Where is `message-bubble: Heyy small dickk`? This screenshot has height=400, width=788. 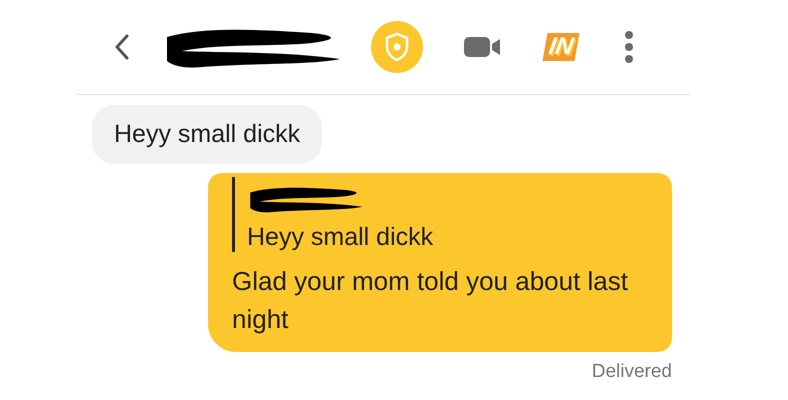 message-bubble: Heyy small dickk is located at coordinates (207, 134).